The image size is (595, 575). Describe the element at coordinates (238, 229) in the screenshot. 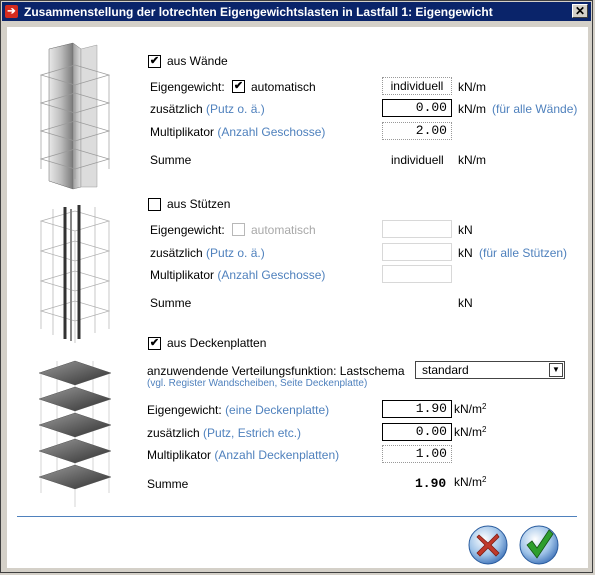

I see `columns-auto-checkbox` at that location.